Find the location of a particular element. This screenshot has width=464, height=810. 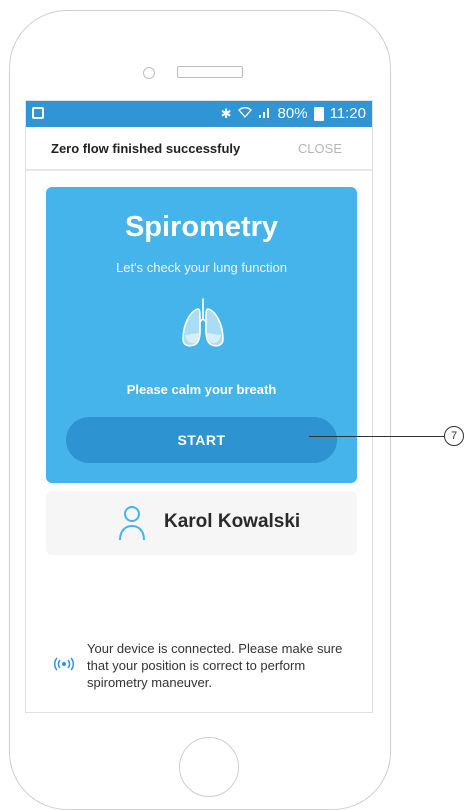

connection-signal-icon is located at coordinates (64, 664).